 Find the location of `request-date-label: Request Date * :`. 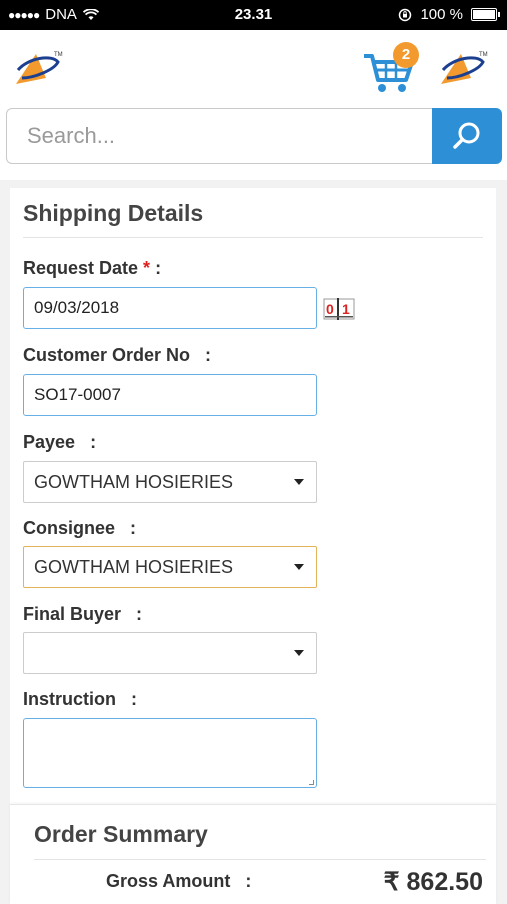

request-date-label: Request Date * : is located at coordinates (92, 268).